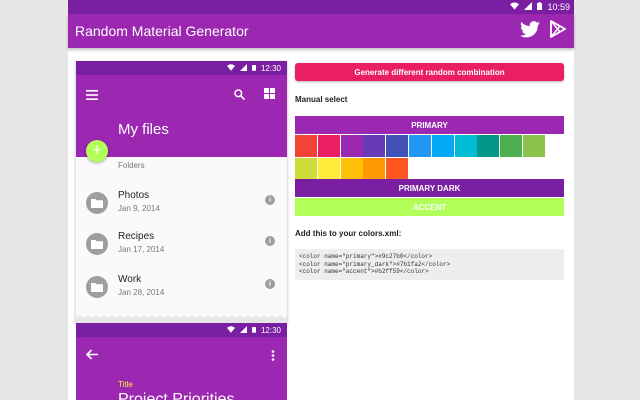 The width and height of the screenshot is (640, 400). Describe the element at coordinates (141, 249) in the screenshot. I see `file-date: Jan 17, 2014` at that location.